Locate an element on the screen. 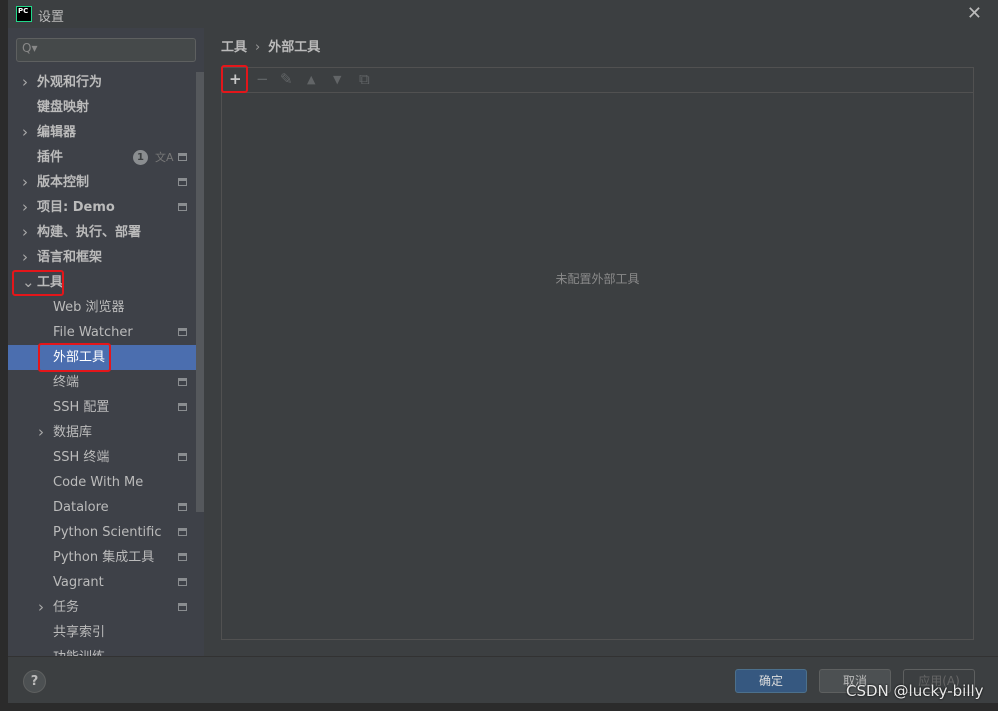 The image size is (998, 711). sidebar-item: Code With Me is located at coordinates (106, 482).